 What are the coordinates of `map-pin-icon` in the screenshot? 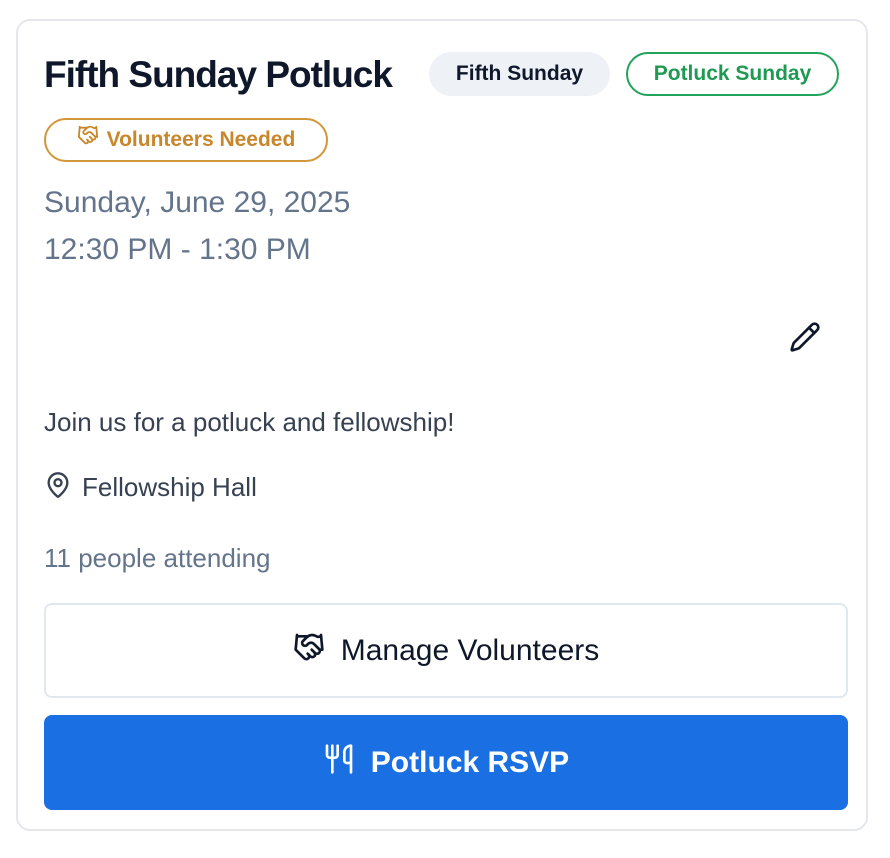 It's located at (58, 487).